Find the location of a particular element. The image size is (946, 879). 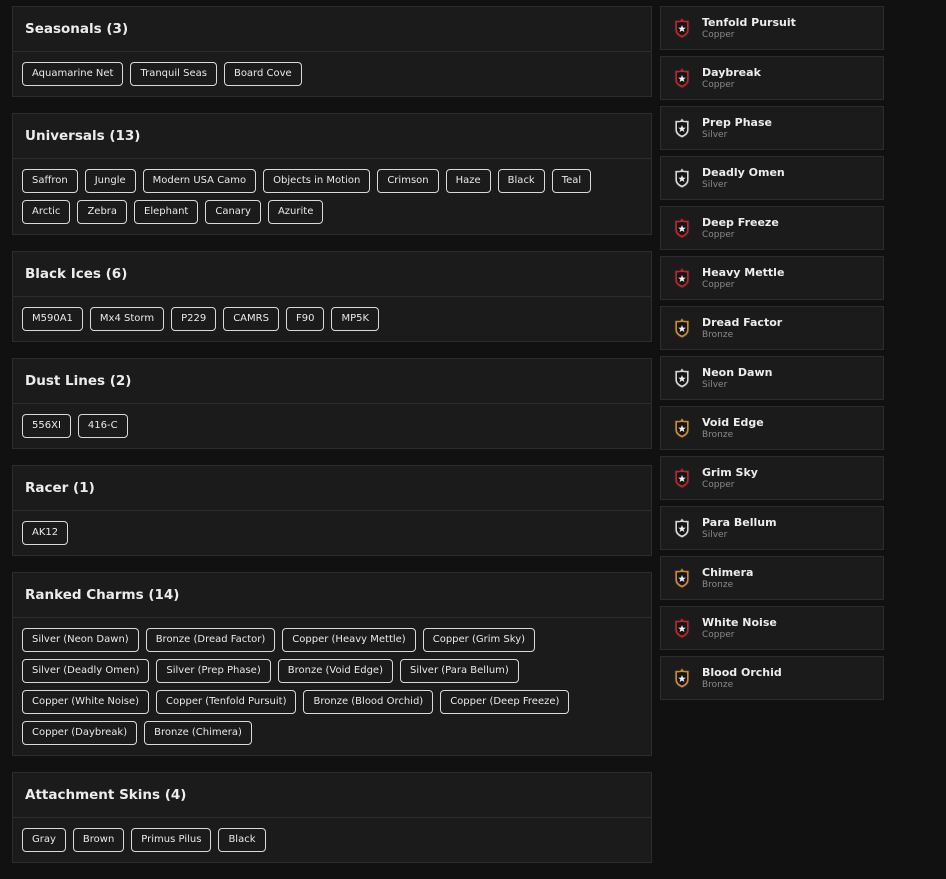

section-dust-lines: Dust Lines (2) 556XI 416-C is located at coordinates (332, 403).